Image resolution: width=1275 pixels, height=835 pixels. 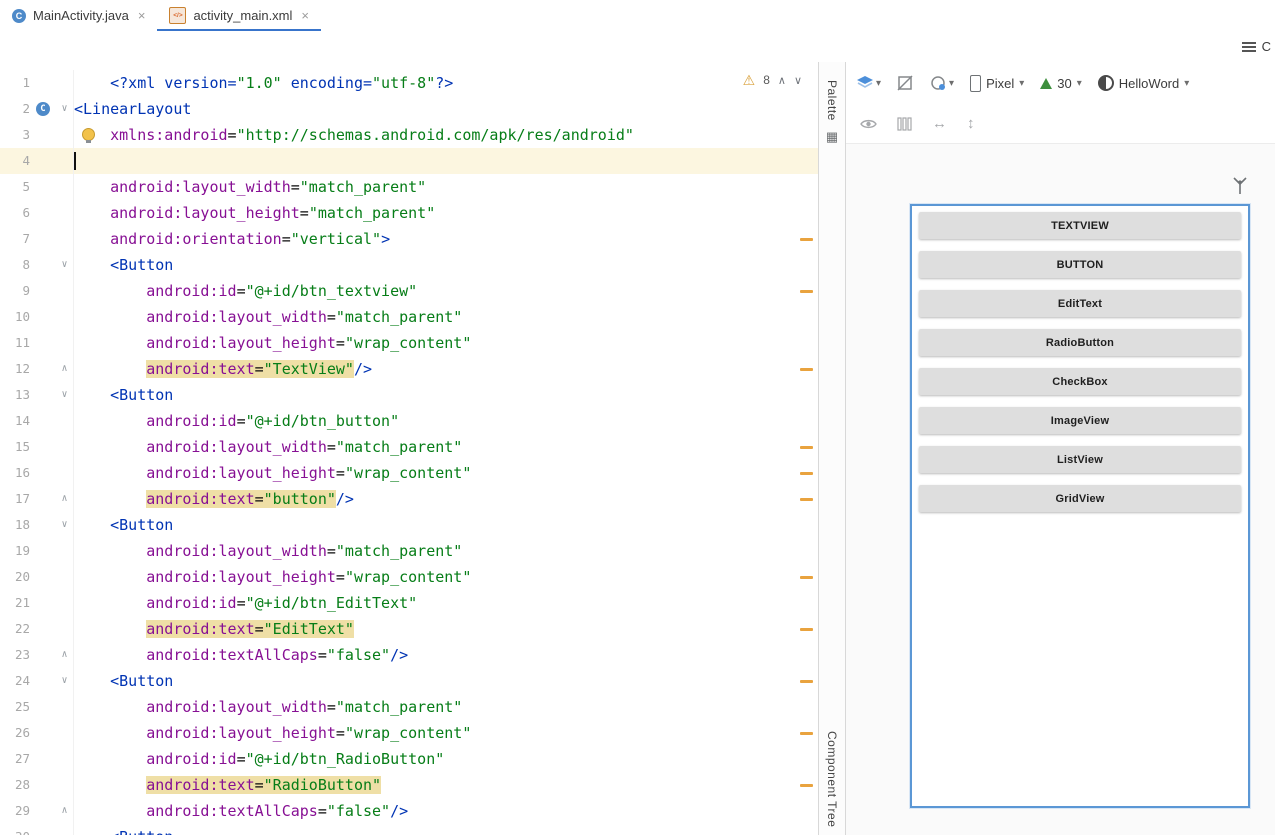 I want to click on code-text: android:id="@+id/btn_textview", so click(x=446, y=291).